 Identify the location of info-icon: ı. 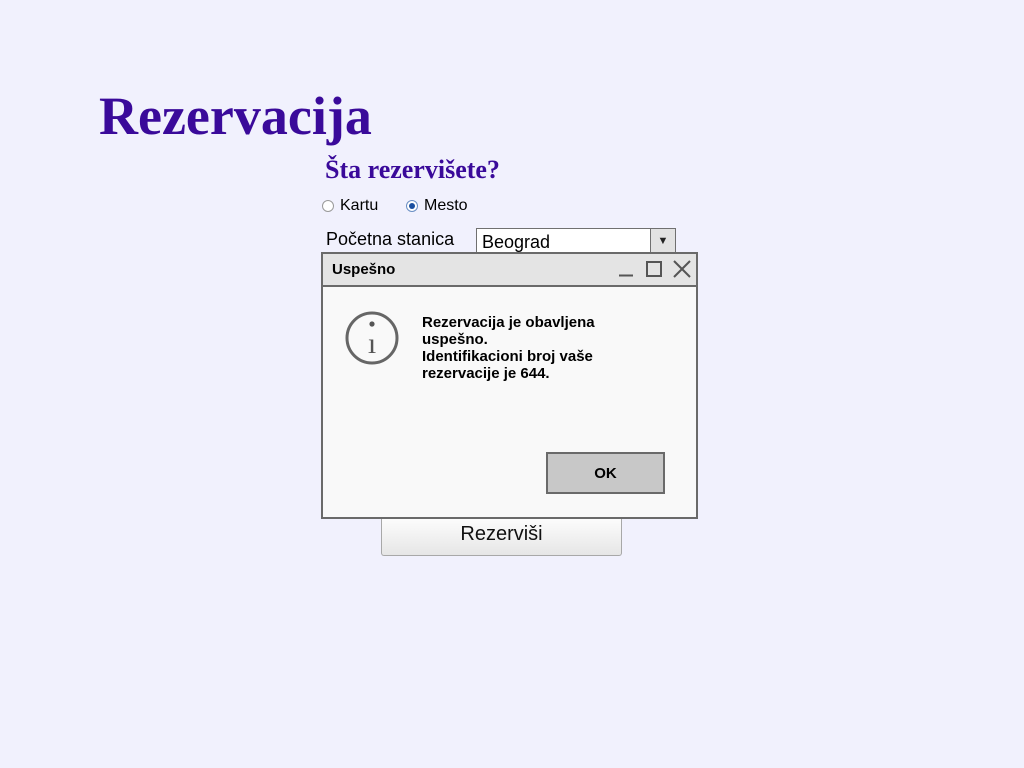
(372, 340).